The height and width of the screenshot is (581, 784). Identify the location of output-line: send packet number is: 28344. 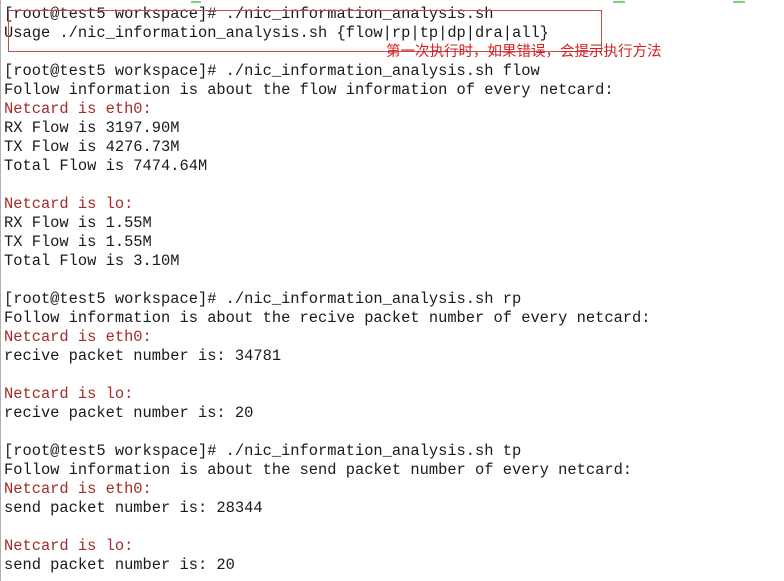
(133, 508).